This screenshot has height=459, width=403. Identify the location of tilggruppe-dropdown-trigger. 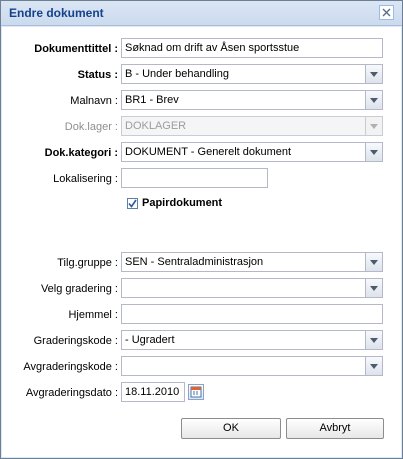
(374, 262).